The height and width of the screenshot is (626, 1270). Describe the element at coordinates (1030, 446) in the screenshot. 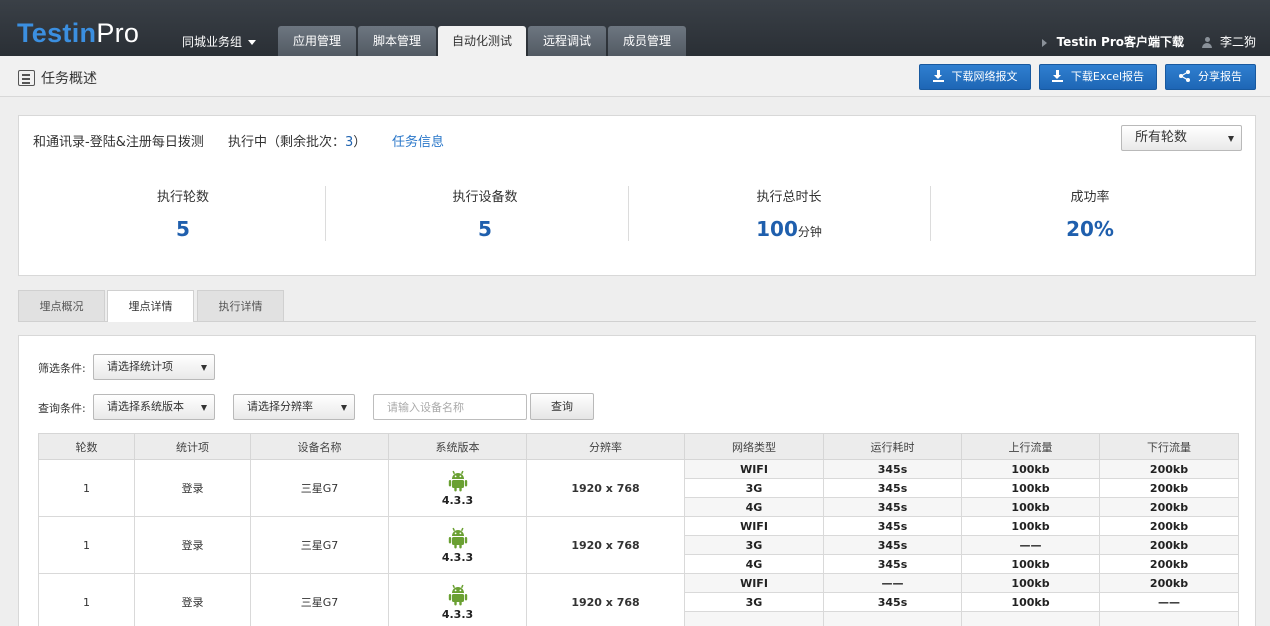

I see `col-header-upload: 上行流量` at that location.